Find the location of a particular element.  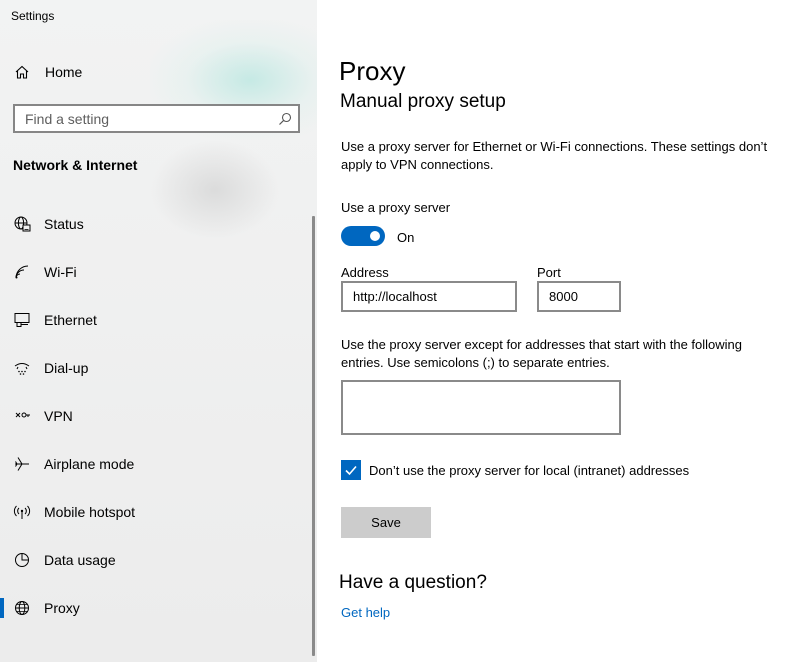

search-box is located at coordinates (156, 118).